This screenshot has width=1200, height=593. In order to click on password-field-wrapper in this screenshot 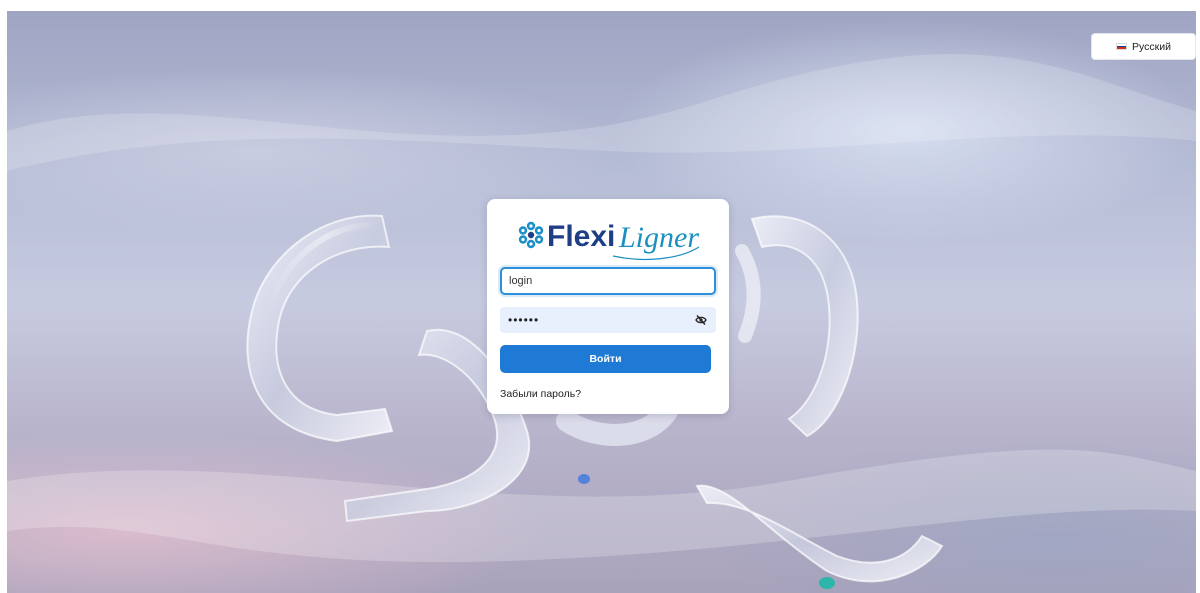, I will do `click(608, 320)`.